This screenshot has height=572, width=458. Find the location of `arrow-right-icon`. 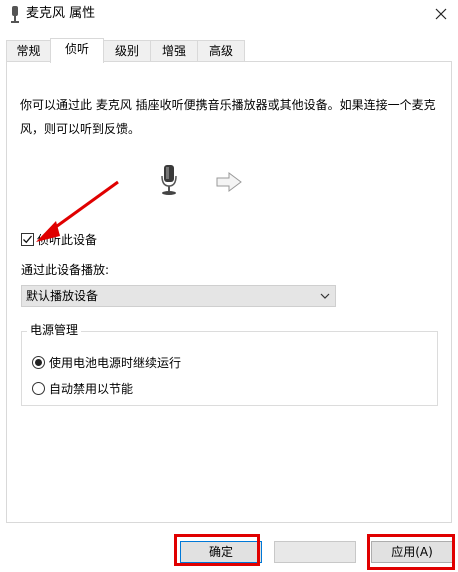

arrow-right-icon is located at coordinates (229, 182).